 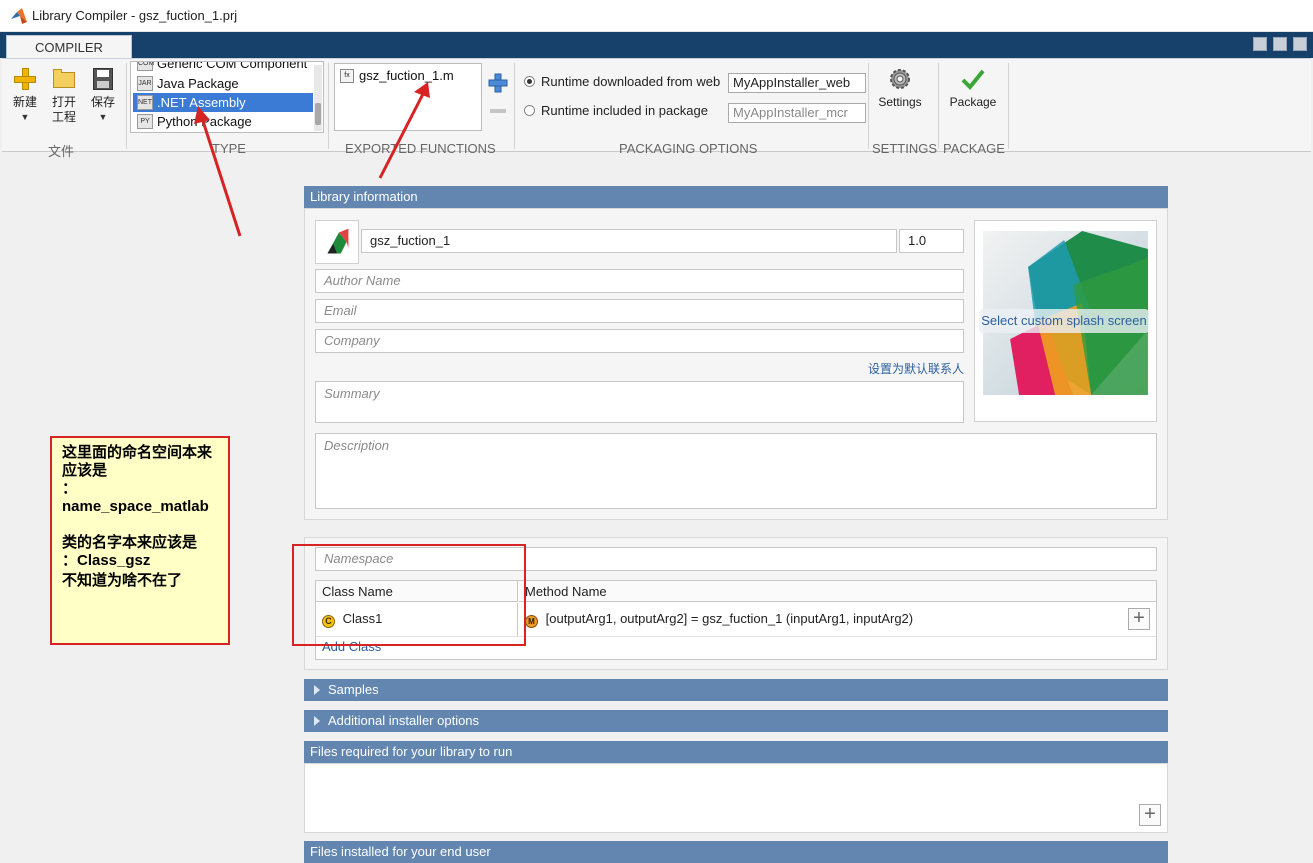 I want to click on folder-icon, so click(x=64, y=79).